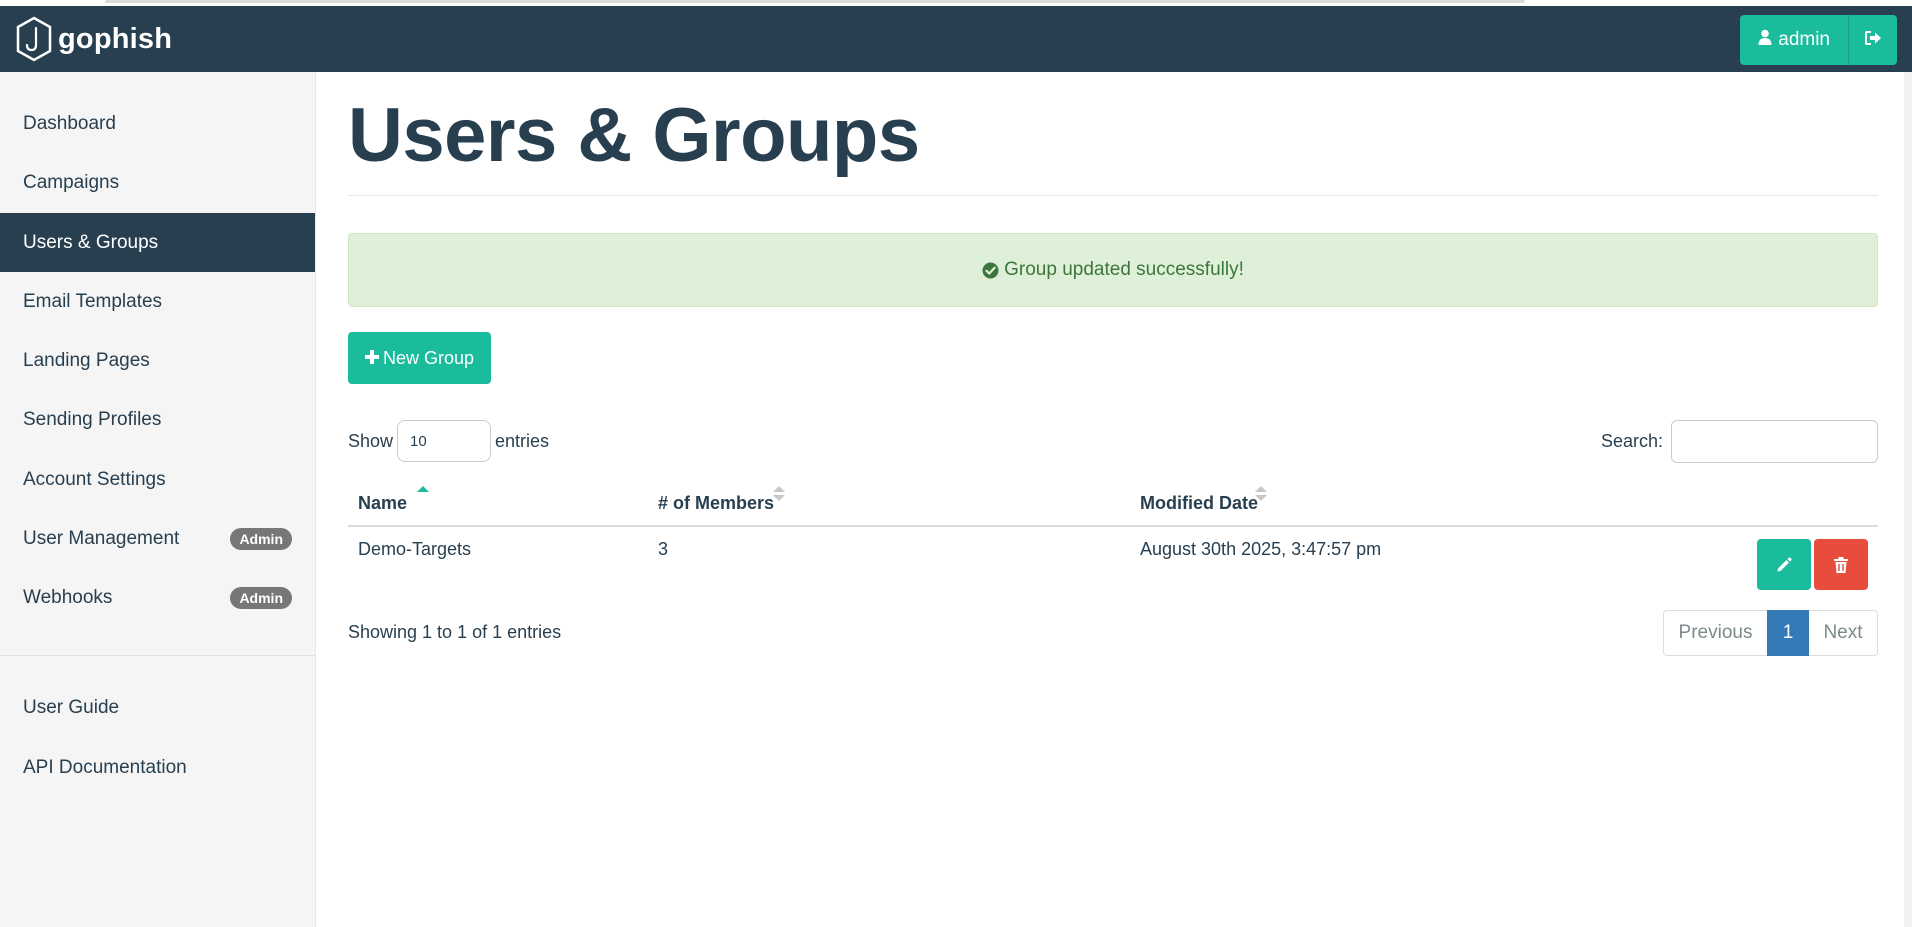 The height and width of the screenshot is (927, 1912). Describe the element at coordinates (1395, 501) in the screenshot. I see `column-header-modified-date: Modified Date` at that location.